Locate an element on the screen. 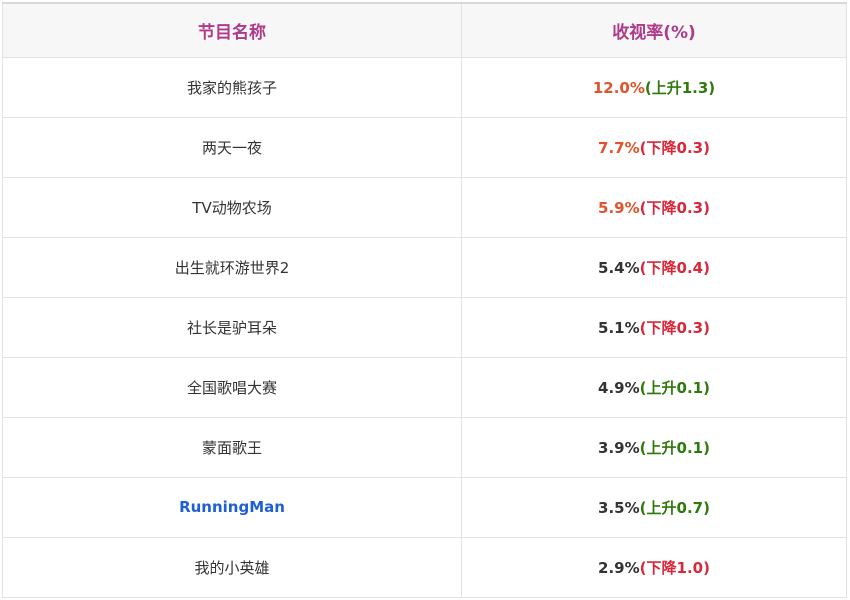 Image resolution: width=850 pixels, height=600 pixels. rating-cell: 12.0%(上升1.3) is located at coordinates (654, 87).